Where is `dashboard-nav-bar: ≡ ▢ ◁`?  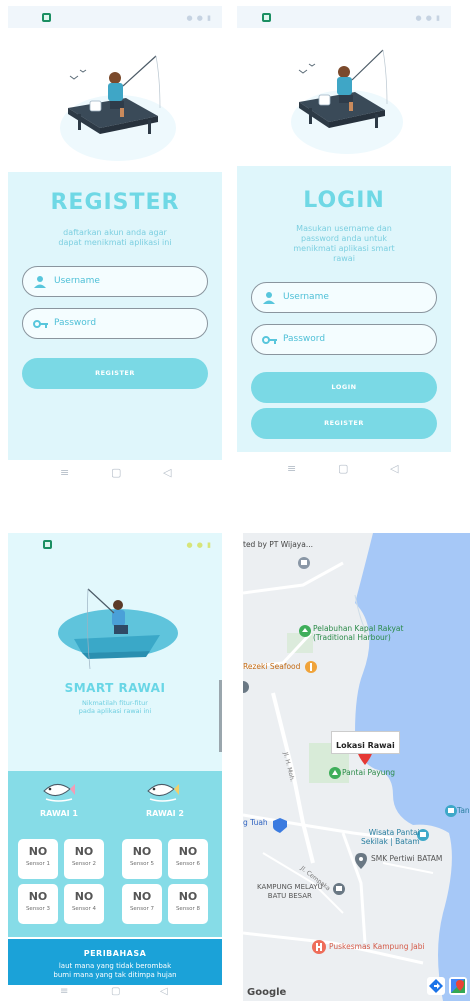
dashboard-nav-bar: ≡ ▢ ◁ is located at coordinates (115, 993).